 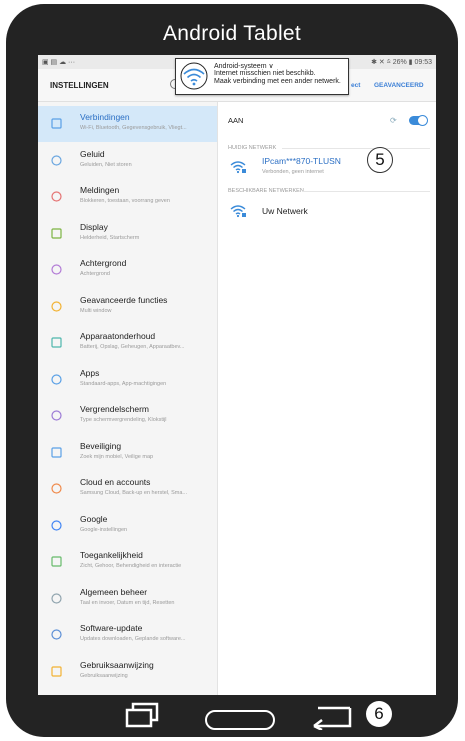 What do you see at coordinates (401, 62) in the screenshot?
I see `status-icons-right: ✱ ✕ ⩯ 26% ▮ 09:53` at bounding box center [401, 62].